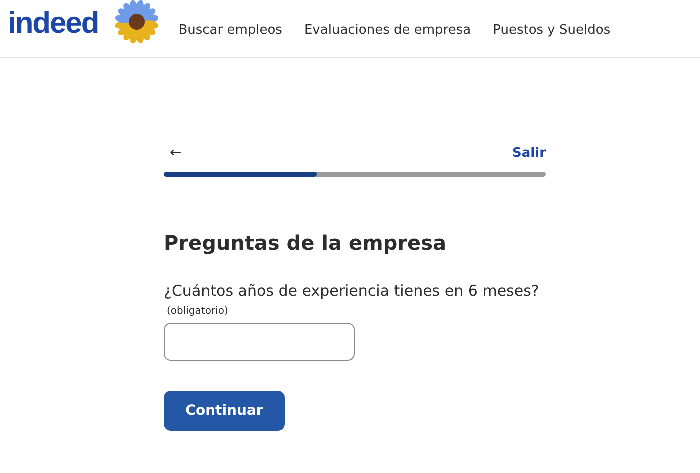 This screenshot has height=473, width=700. Describe the element at coordinates (230, 30) in the screenshot. I see `nav-link: Buscar empleos` at that location.